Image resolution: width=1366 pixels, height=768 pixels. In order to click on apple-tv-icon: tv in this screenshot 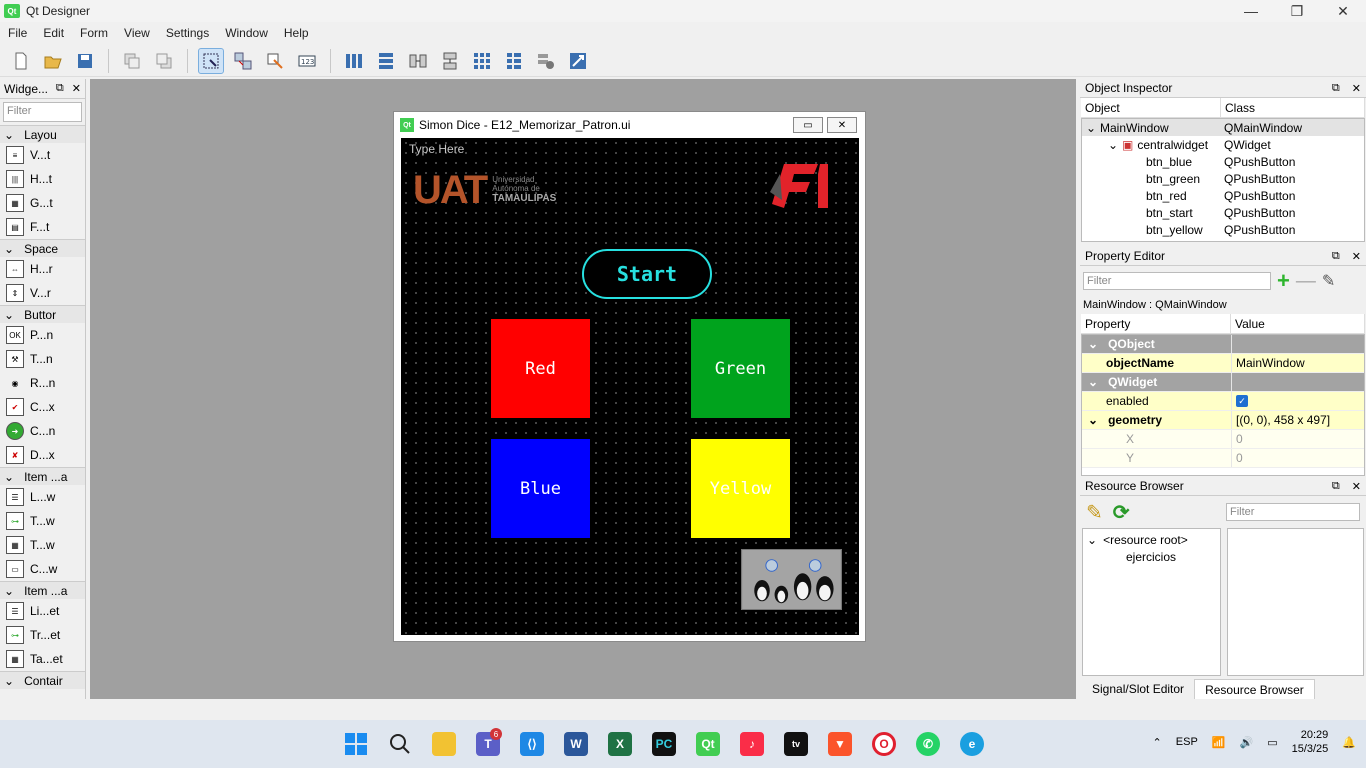, I will do `click(796, 744)`.